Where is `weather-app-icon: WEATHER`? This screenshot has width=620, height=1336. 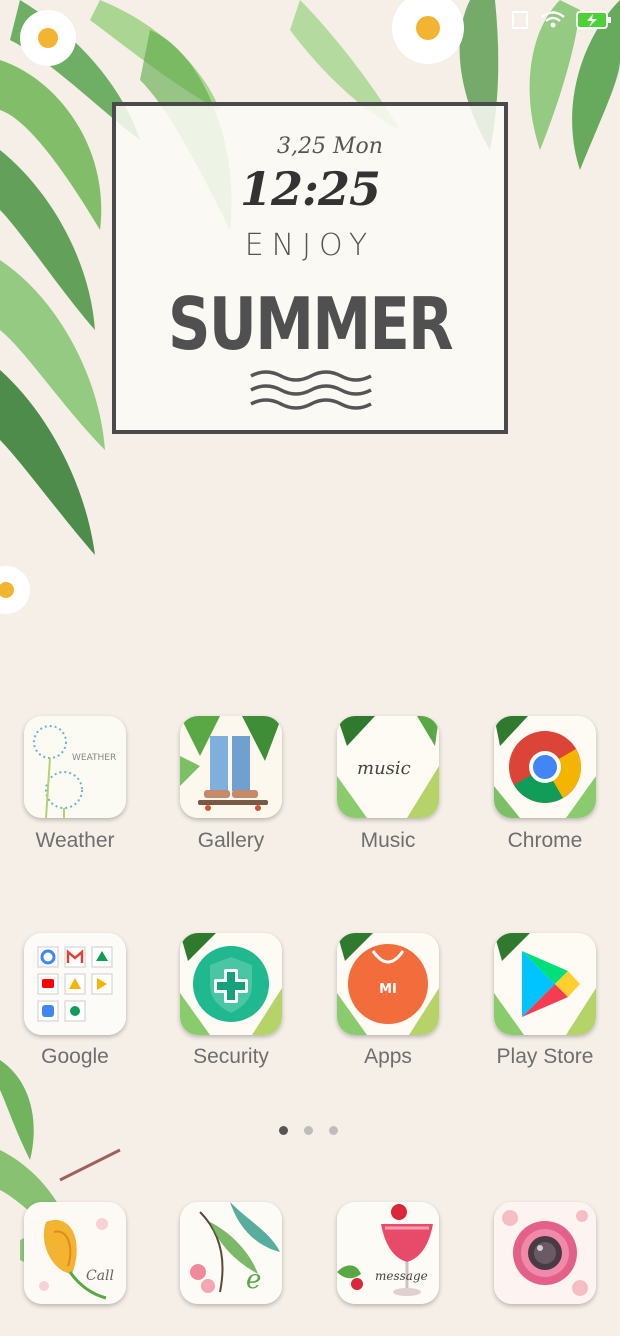 weather-app-icon: WEATHER is located at coordinates (75, 767).